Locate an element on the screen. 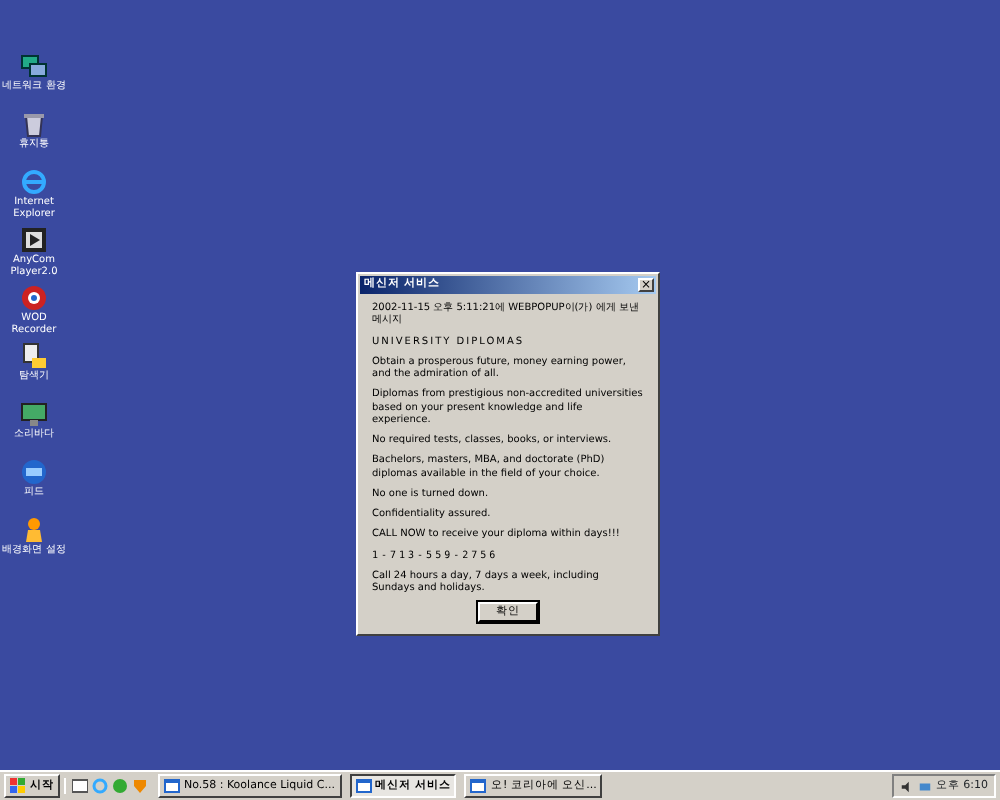  windows-flag-icon is located at coordinates (18, 786).